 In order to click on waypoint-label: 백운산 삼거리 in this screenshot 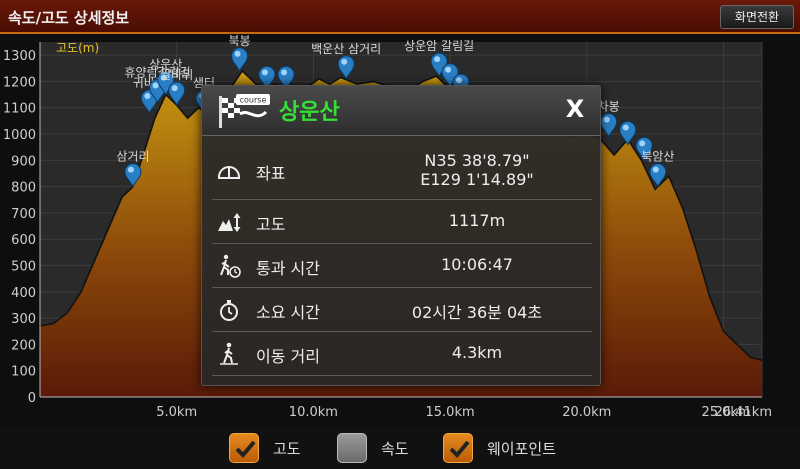, I will do `click(346, 49)`.